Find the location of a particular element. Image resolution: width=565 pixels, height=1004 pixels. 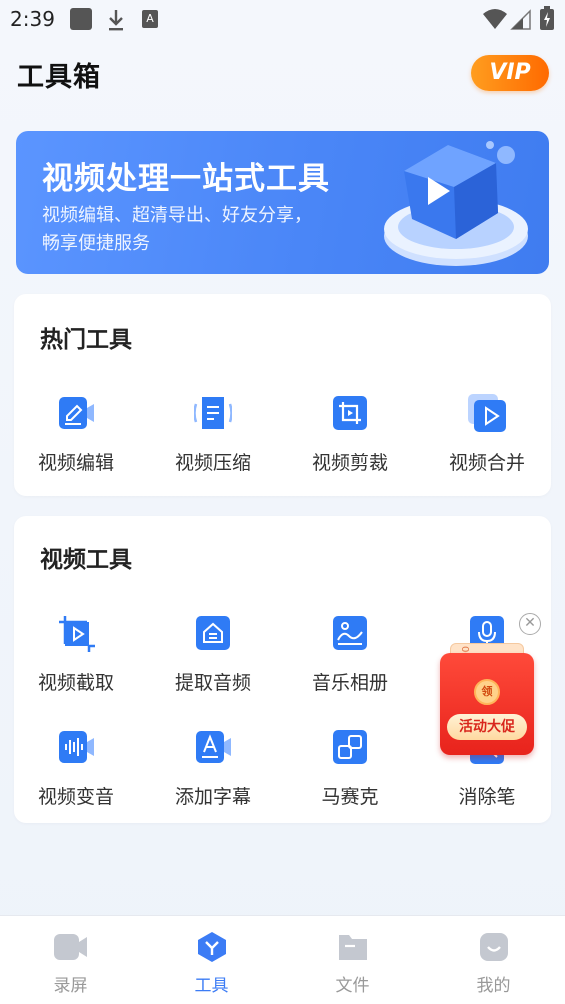

hot-tools-title: 热门工具 is located at coordinates (86, 340).